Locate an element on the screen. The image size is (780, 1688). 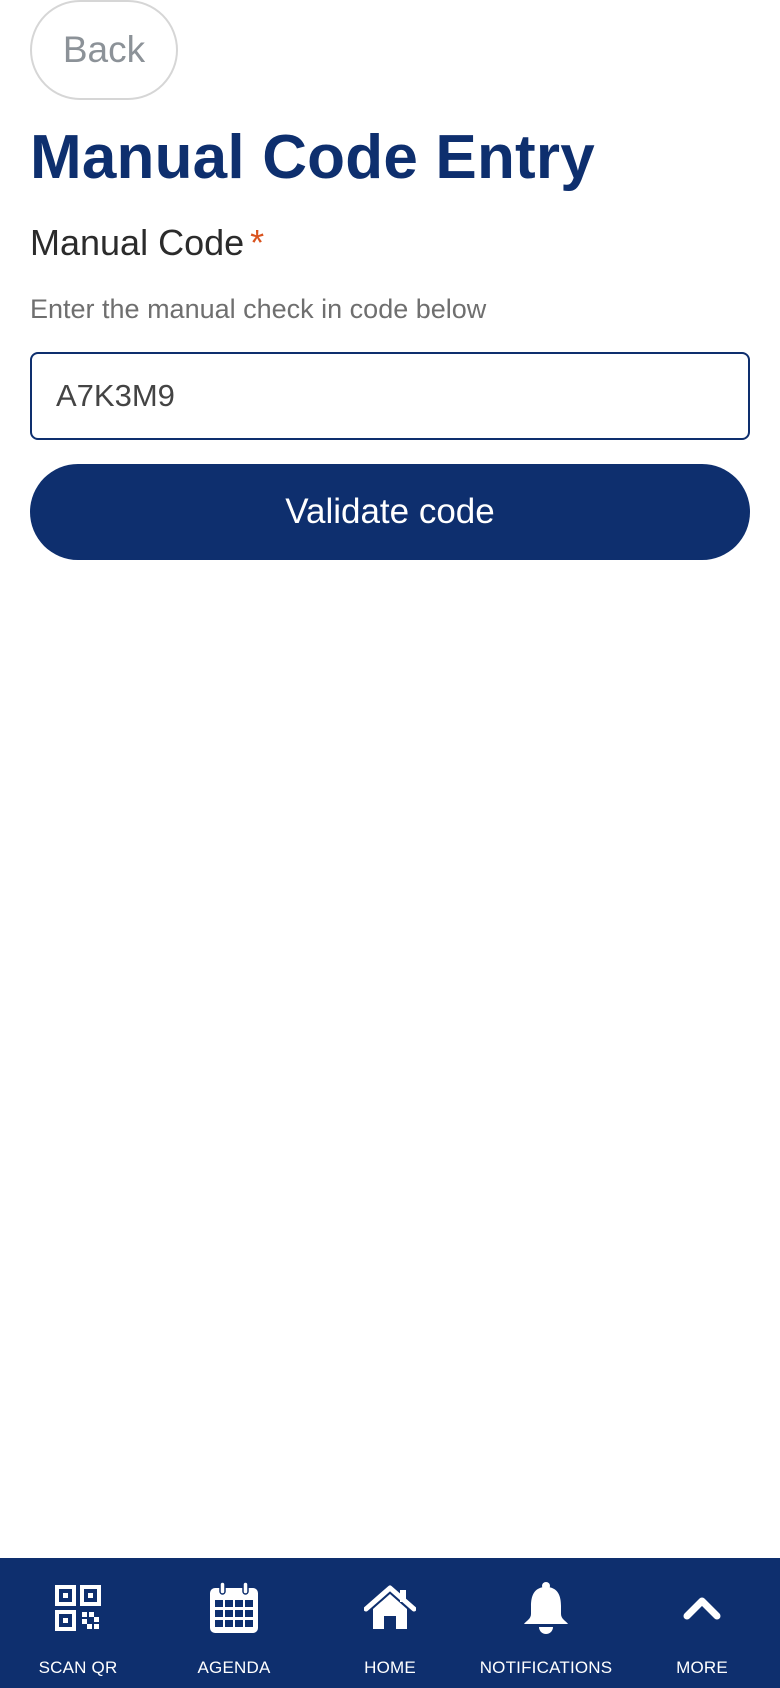
bottom-nav: SCAN QR AGENDA HOME NOTIFICATIONS MORE is located at coordinates (390, 1623).